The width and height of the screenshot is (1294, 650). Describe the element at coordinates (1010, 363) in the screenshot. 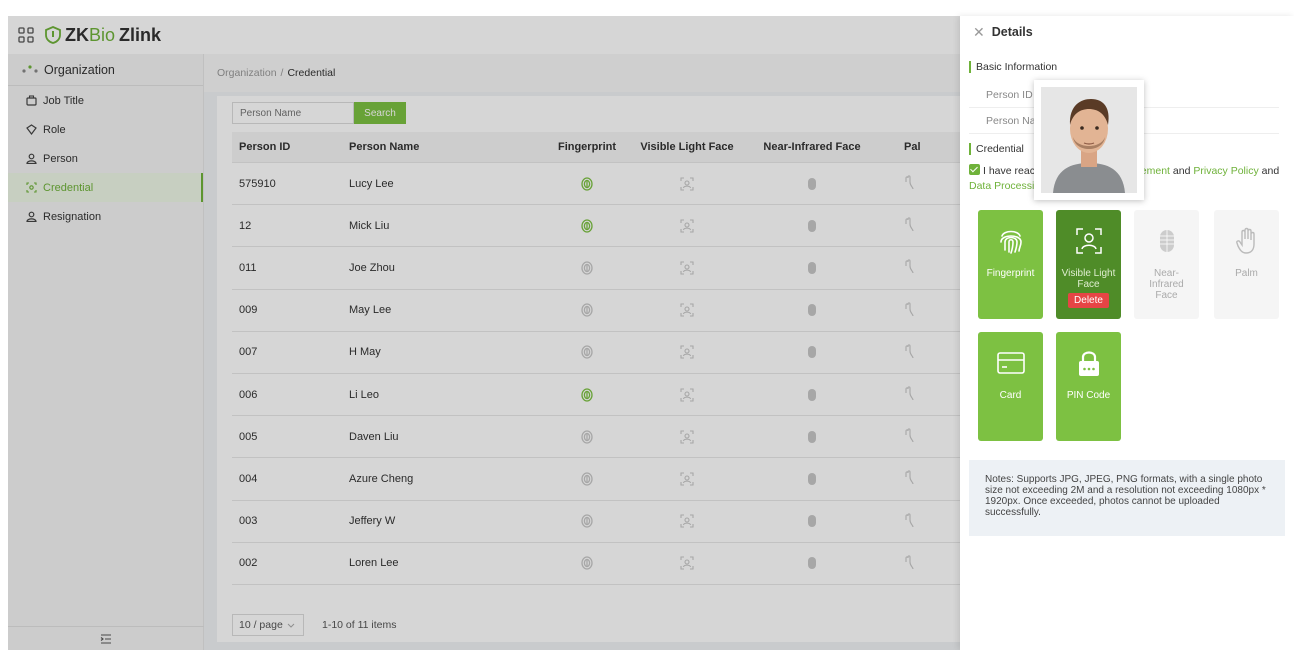

I see `card-icon` at that location.